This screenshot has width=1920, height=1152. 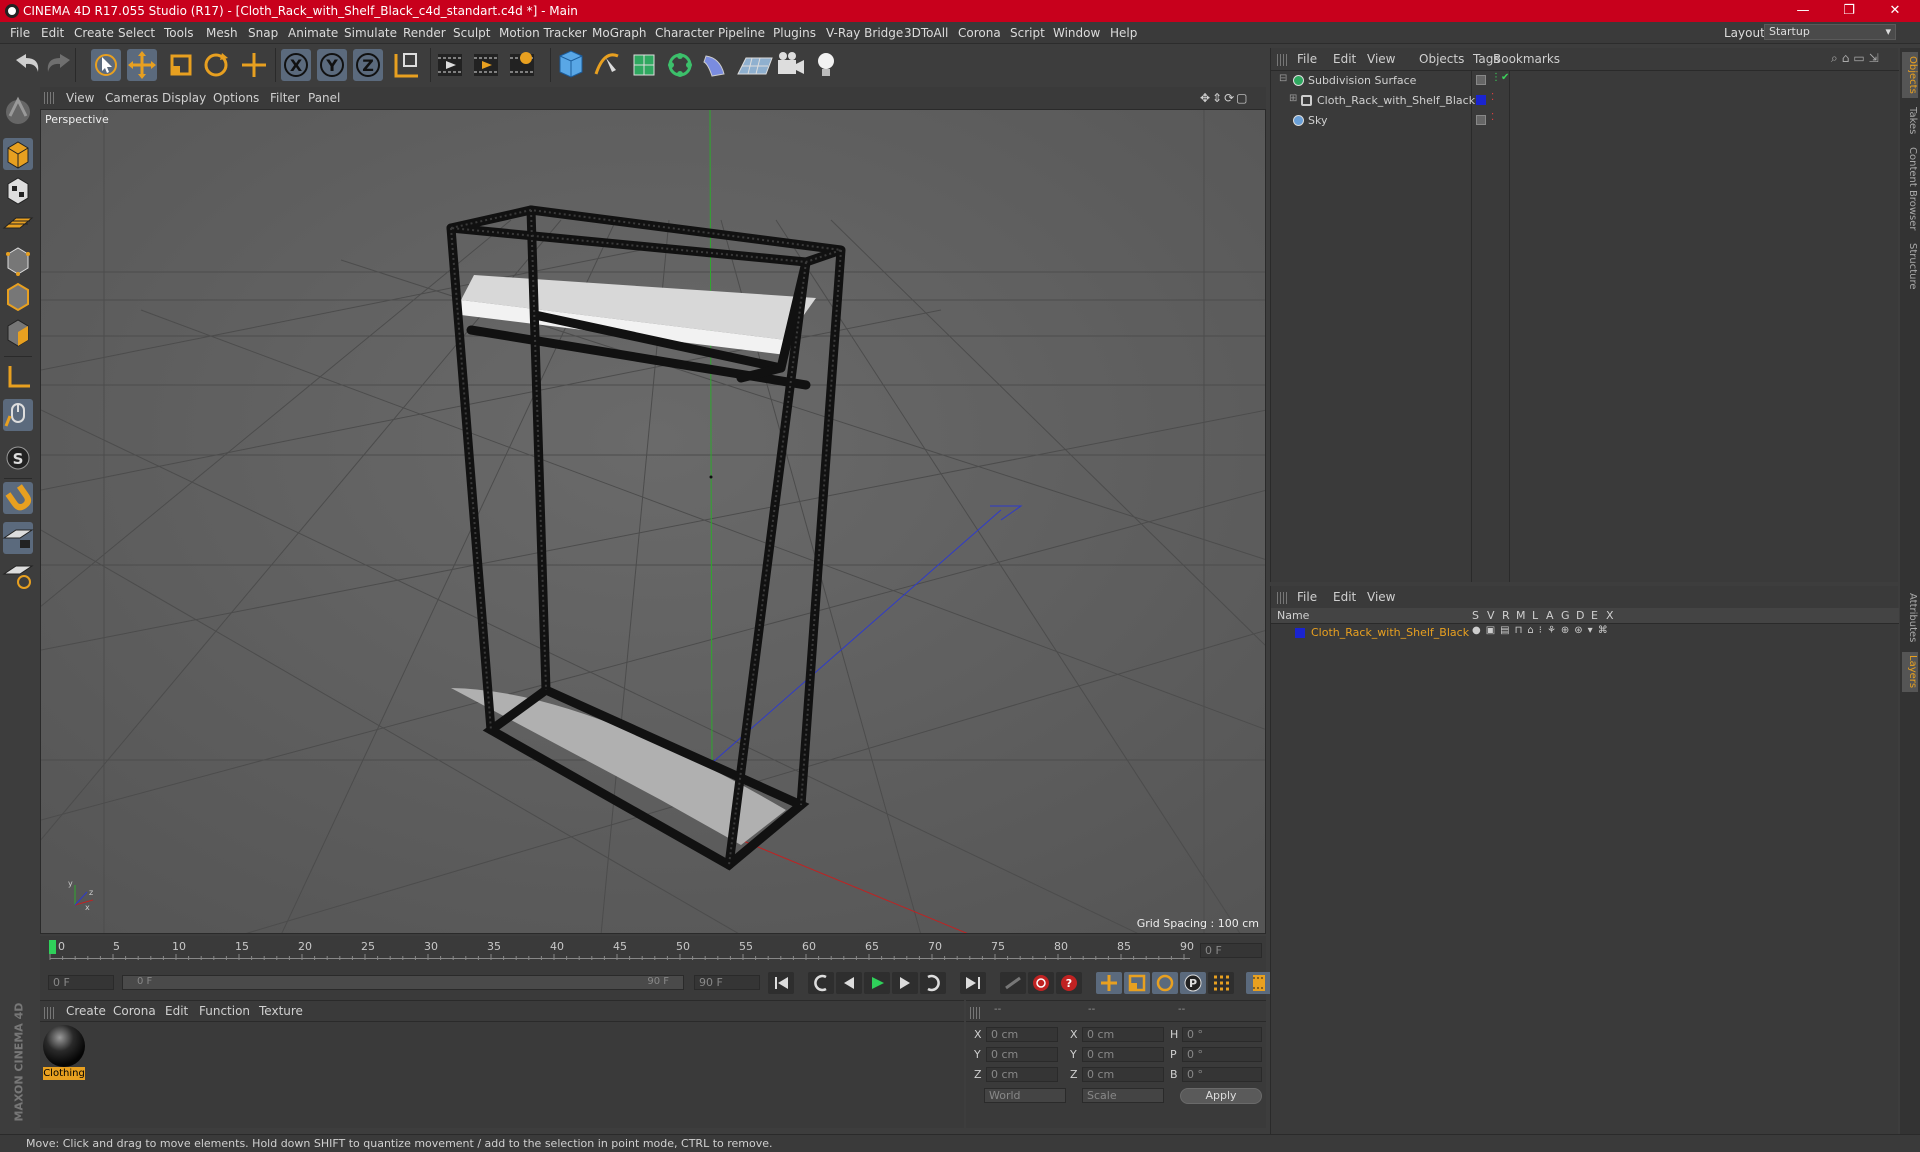 What do you see at coordinates (1910, 121) in the screenshot?
I see `tab-takes: Takes` at bounding box center [1910, 121].